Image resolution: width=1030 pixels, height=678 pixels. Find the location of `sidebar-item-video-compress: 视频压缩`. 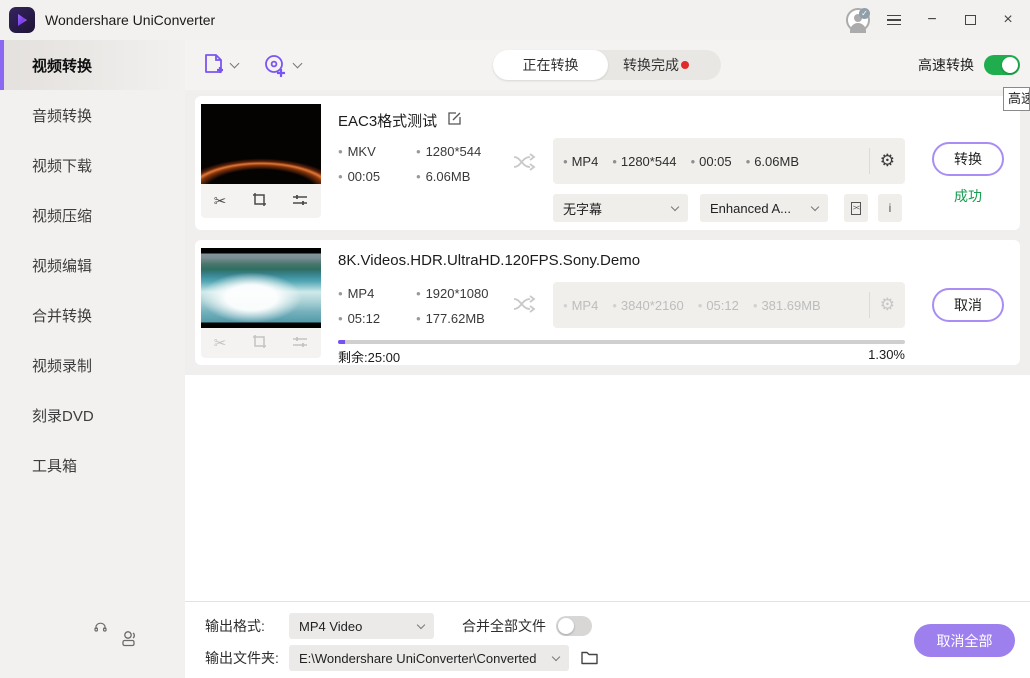

sidebar-item-video-compress: 视频压缩 is located at coordinates (92, 215).